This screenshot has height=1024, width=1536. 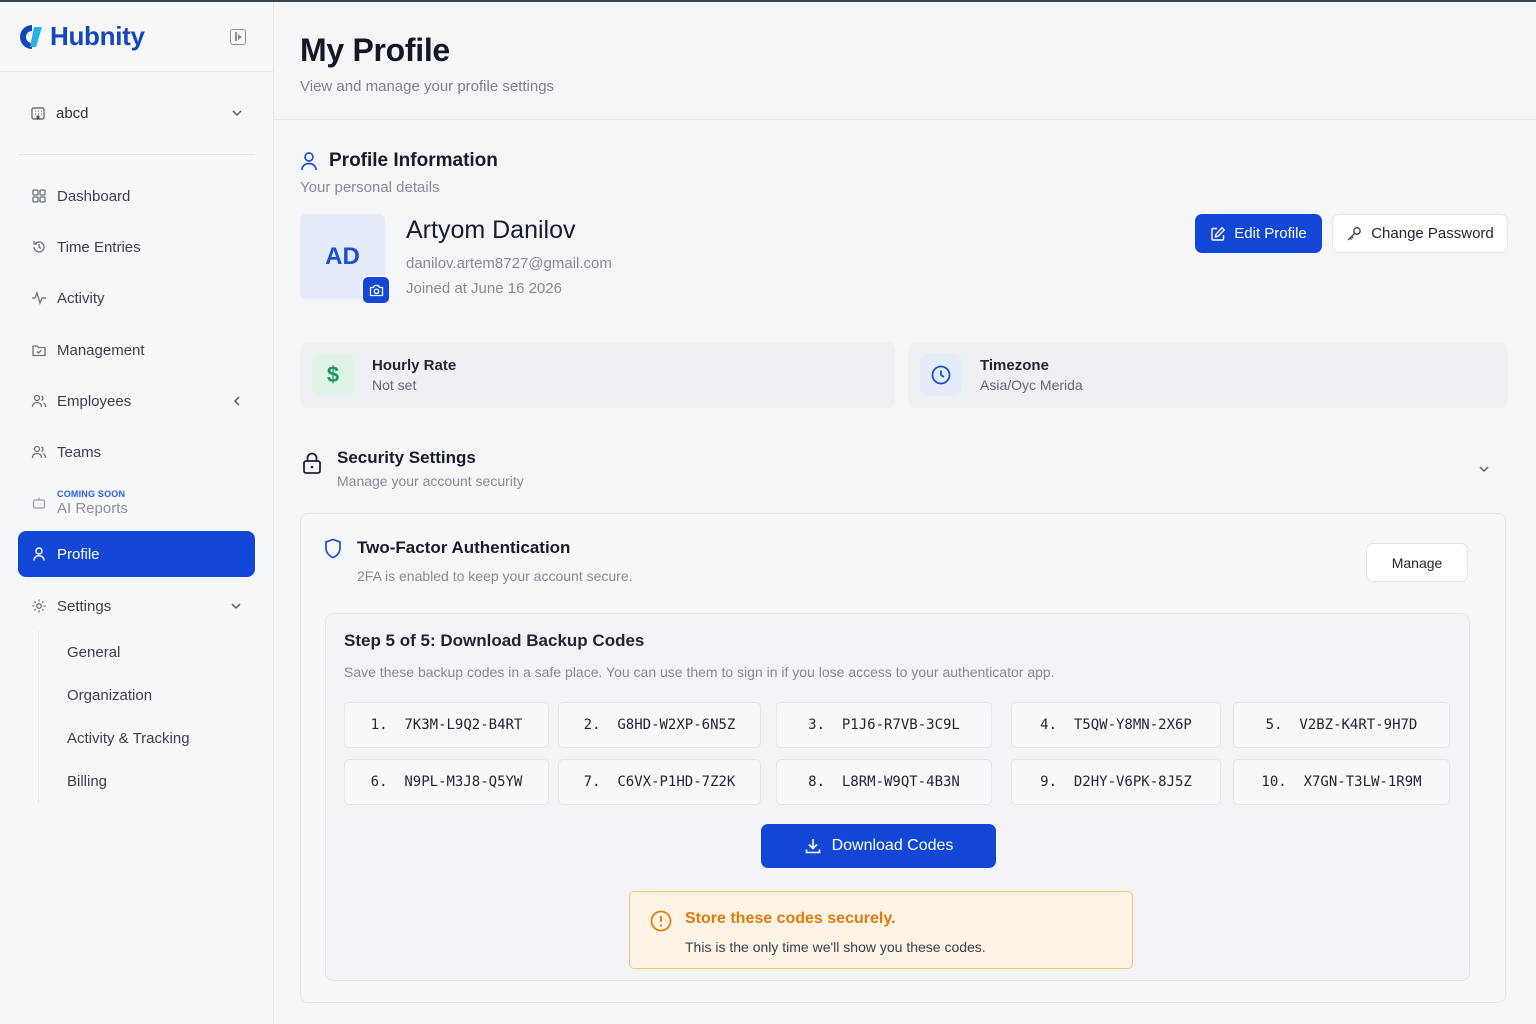 What do you see at coordinates (101, 350) in the screenshot?
I see `sidebar-item-label: Management` at bounding box center [101, 350].